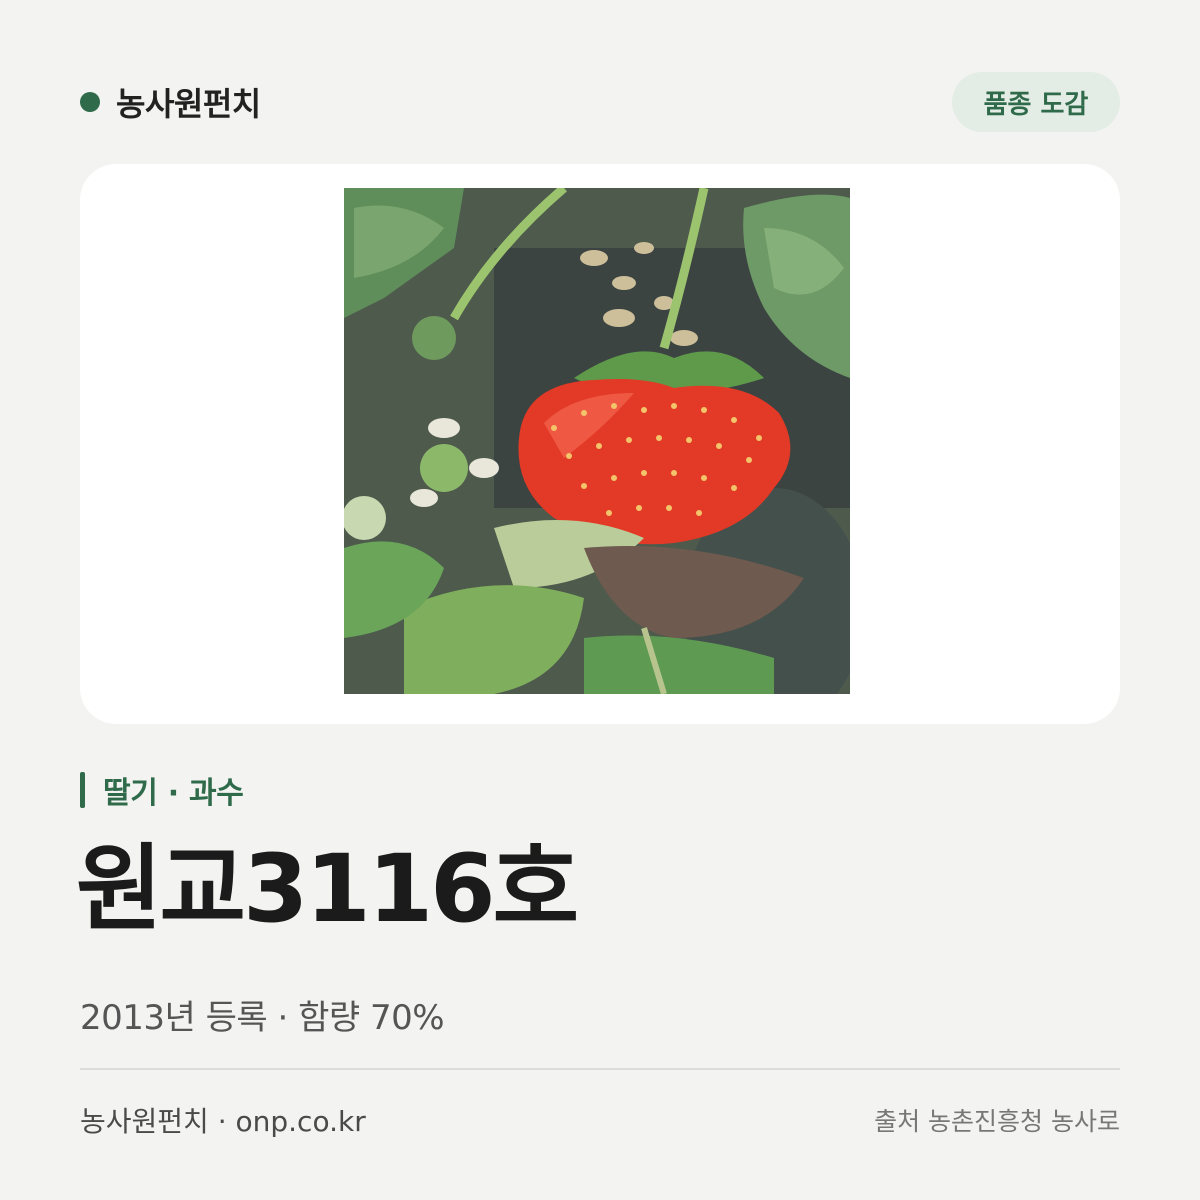 Image resolution: width=1200 pixels, height=1200 pixels. I want to click on brand: 농사원펀치, so click(170, 102).